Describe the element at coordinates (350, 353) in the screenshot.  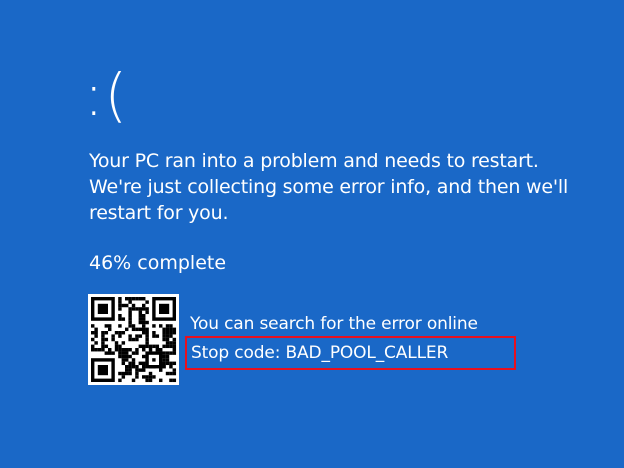
I see `stop-code-highlight: Stop code: BAD_POOL_CALLER` at that location.